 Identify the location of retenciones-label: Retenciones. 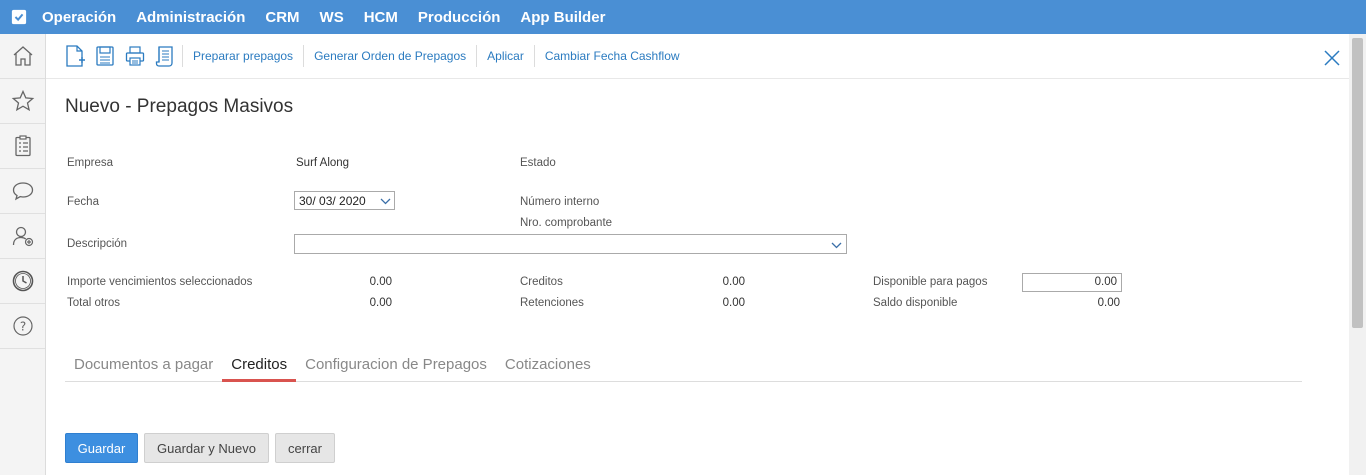
(552, 303).